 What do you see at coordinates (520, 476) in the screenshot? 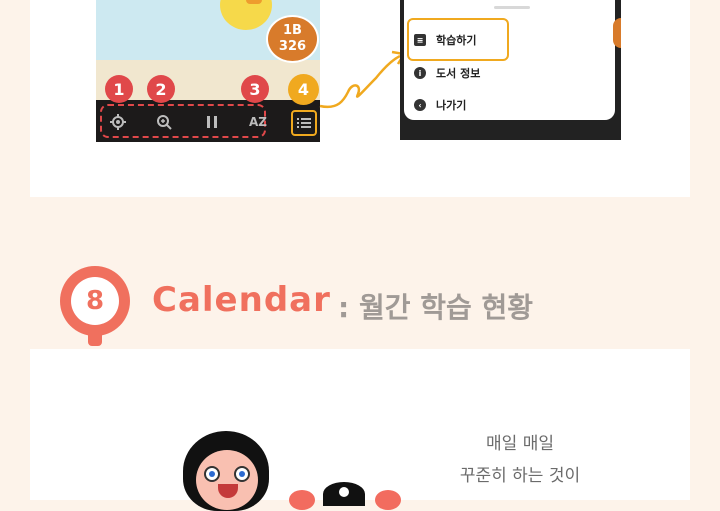
I see `caption-line-2: 꾸준히 하는 것이` at bounding box center [520, 476].